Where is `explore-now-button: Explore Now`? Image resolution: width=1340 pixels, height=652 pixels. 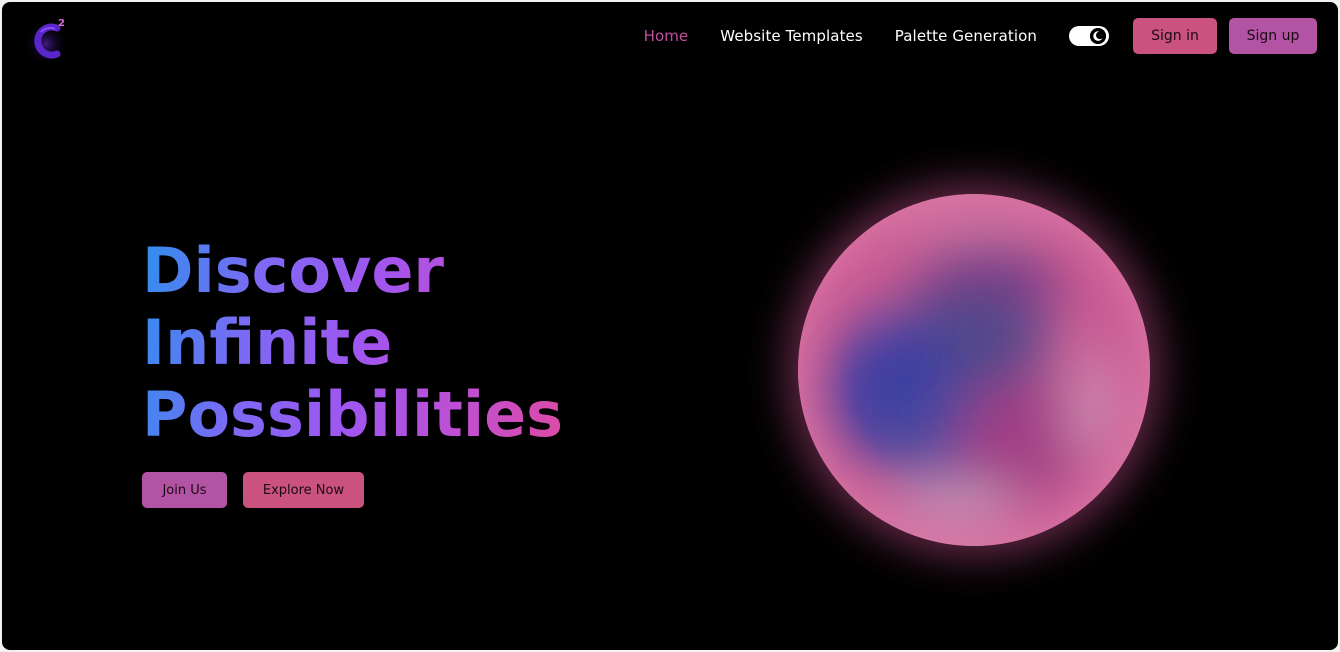 explore-now-button: Explore Now is located at coordinates (303, 490).